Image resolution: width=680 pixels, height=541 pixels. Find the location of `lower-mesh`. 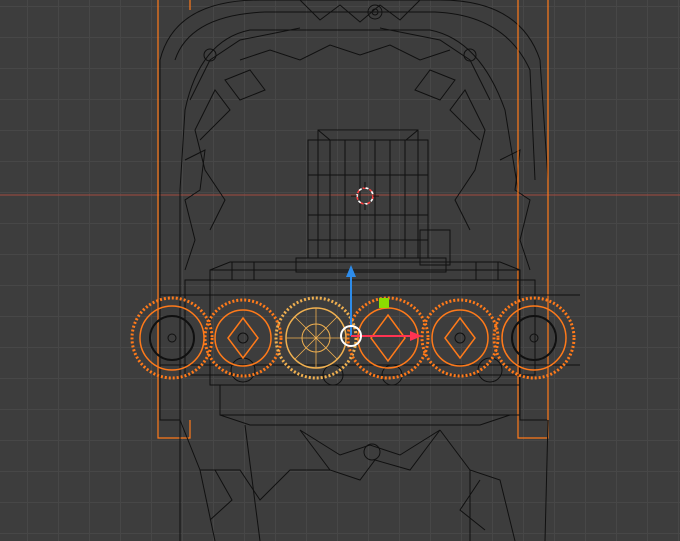

lower-mesh is located at coordinates (364, 480).